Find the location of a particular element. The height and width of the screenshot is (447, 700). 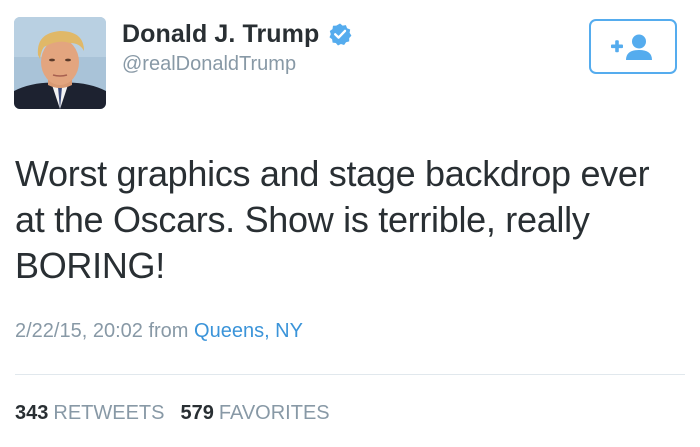

tweet-location-link: Queens, NY is located at coordinates (248, 331).